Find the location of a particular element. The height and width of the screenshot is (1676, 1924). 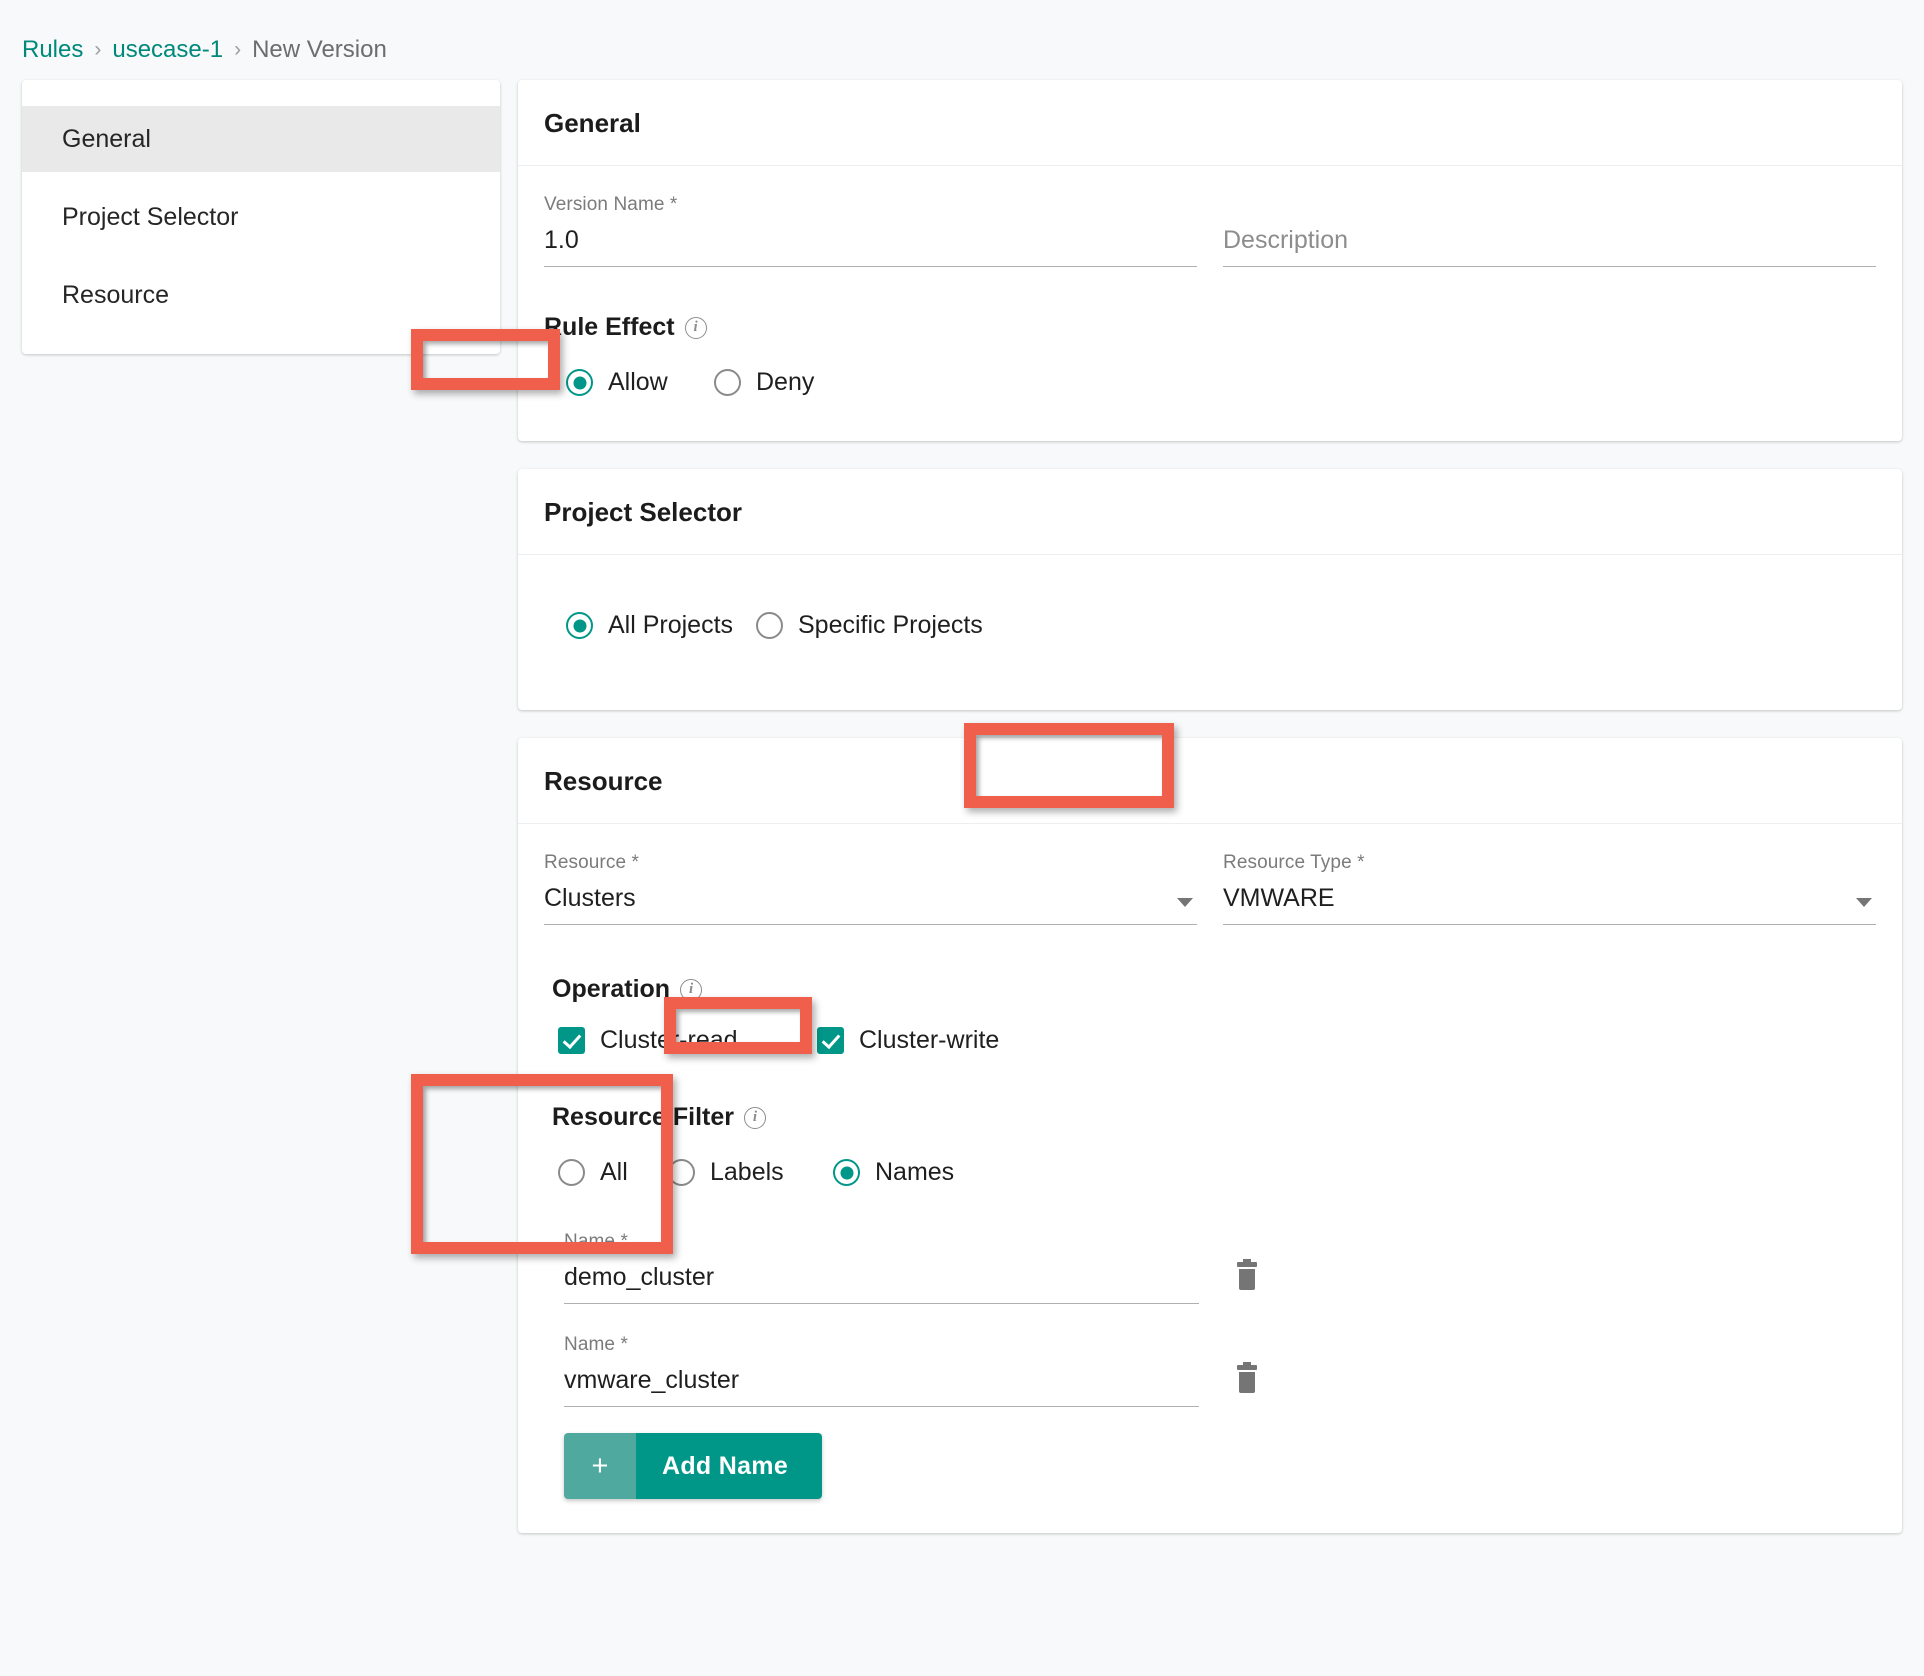

operation-label: Operation is located at coordinates (611, 989).